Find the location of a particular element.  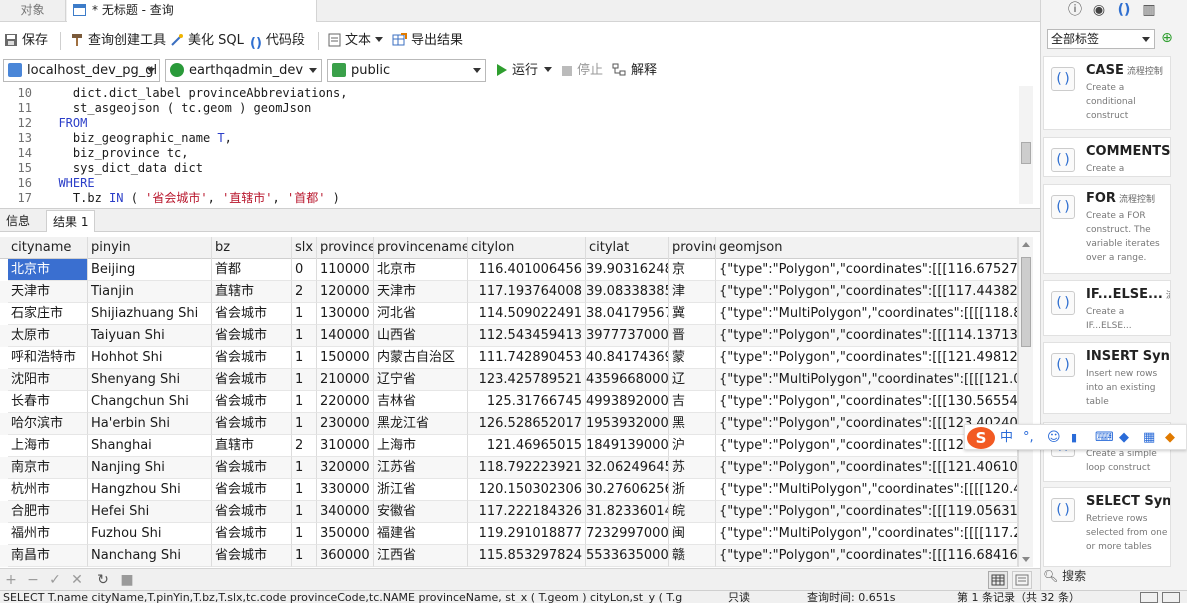

schema-select: public is located at coordinates (406, 70).